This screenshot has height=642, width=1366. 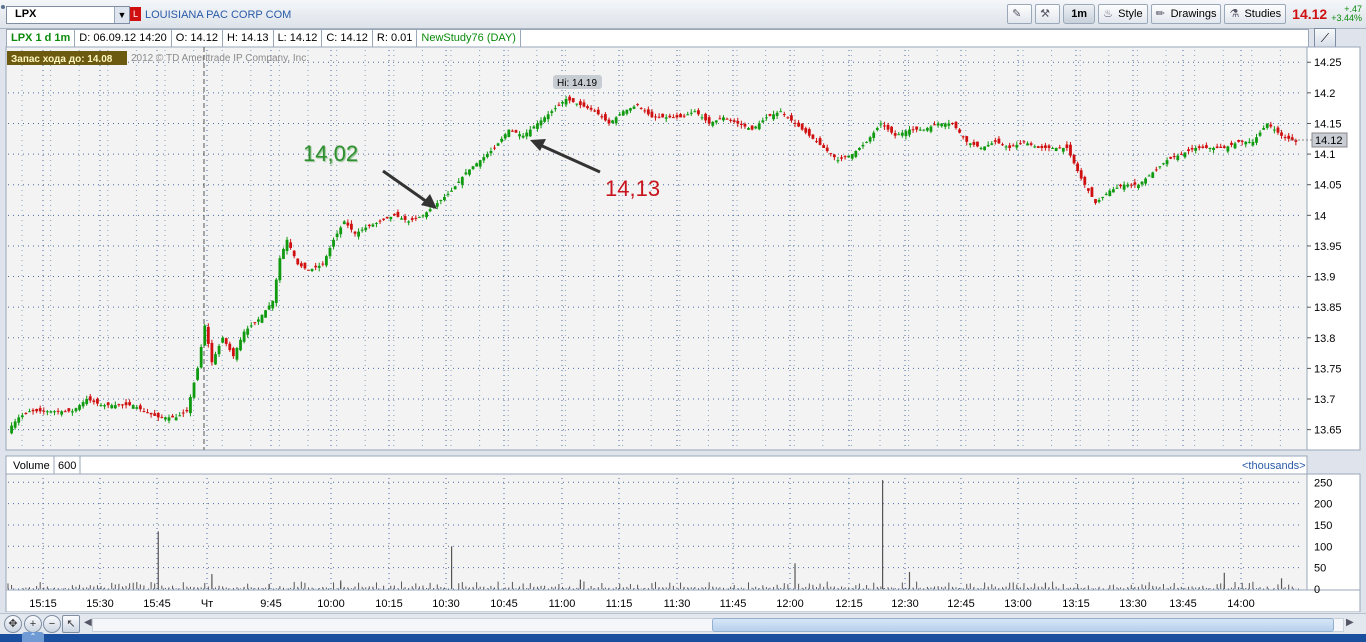 I want to click on price-tick-label: 13.75, so click(x=1328, y=369).